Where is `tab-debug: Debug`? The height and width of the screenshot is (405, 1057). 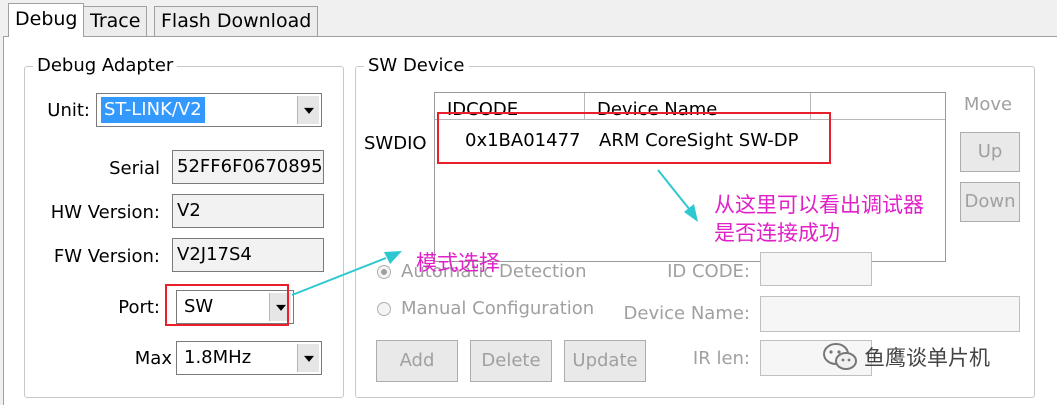
tab-debug: Debug is located at coordinates (46, 20).